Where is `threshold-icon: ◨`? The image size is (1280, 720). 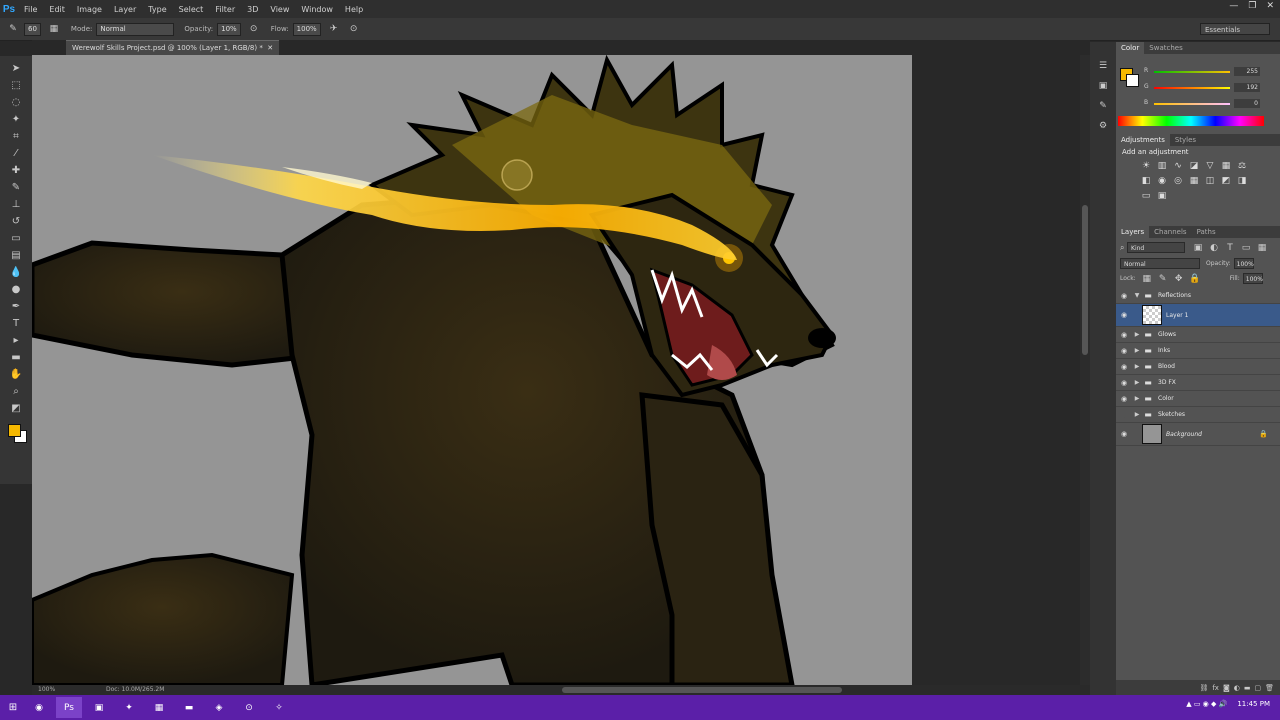 threshold-icon: ◨ is located at coordinates (1242, 181).